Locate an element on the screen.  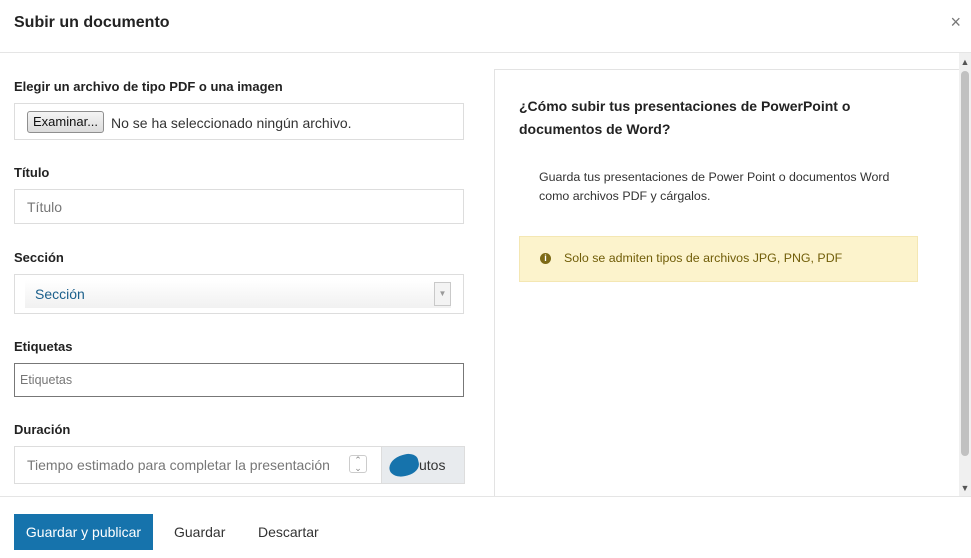
modal-header: Subir un documento × is located at coordinates (485, 26).